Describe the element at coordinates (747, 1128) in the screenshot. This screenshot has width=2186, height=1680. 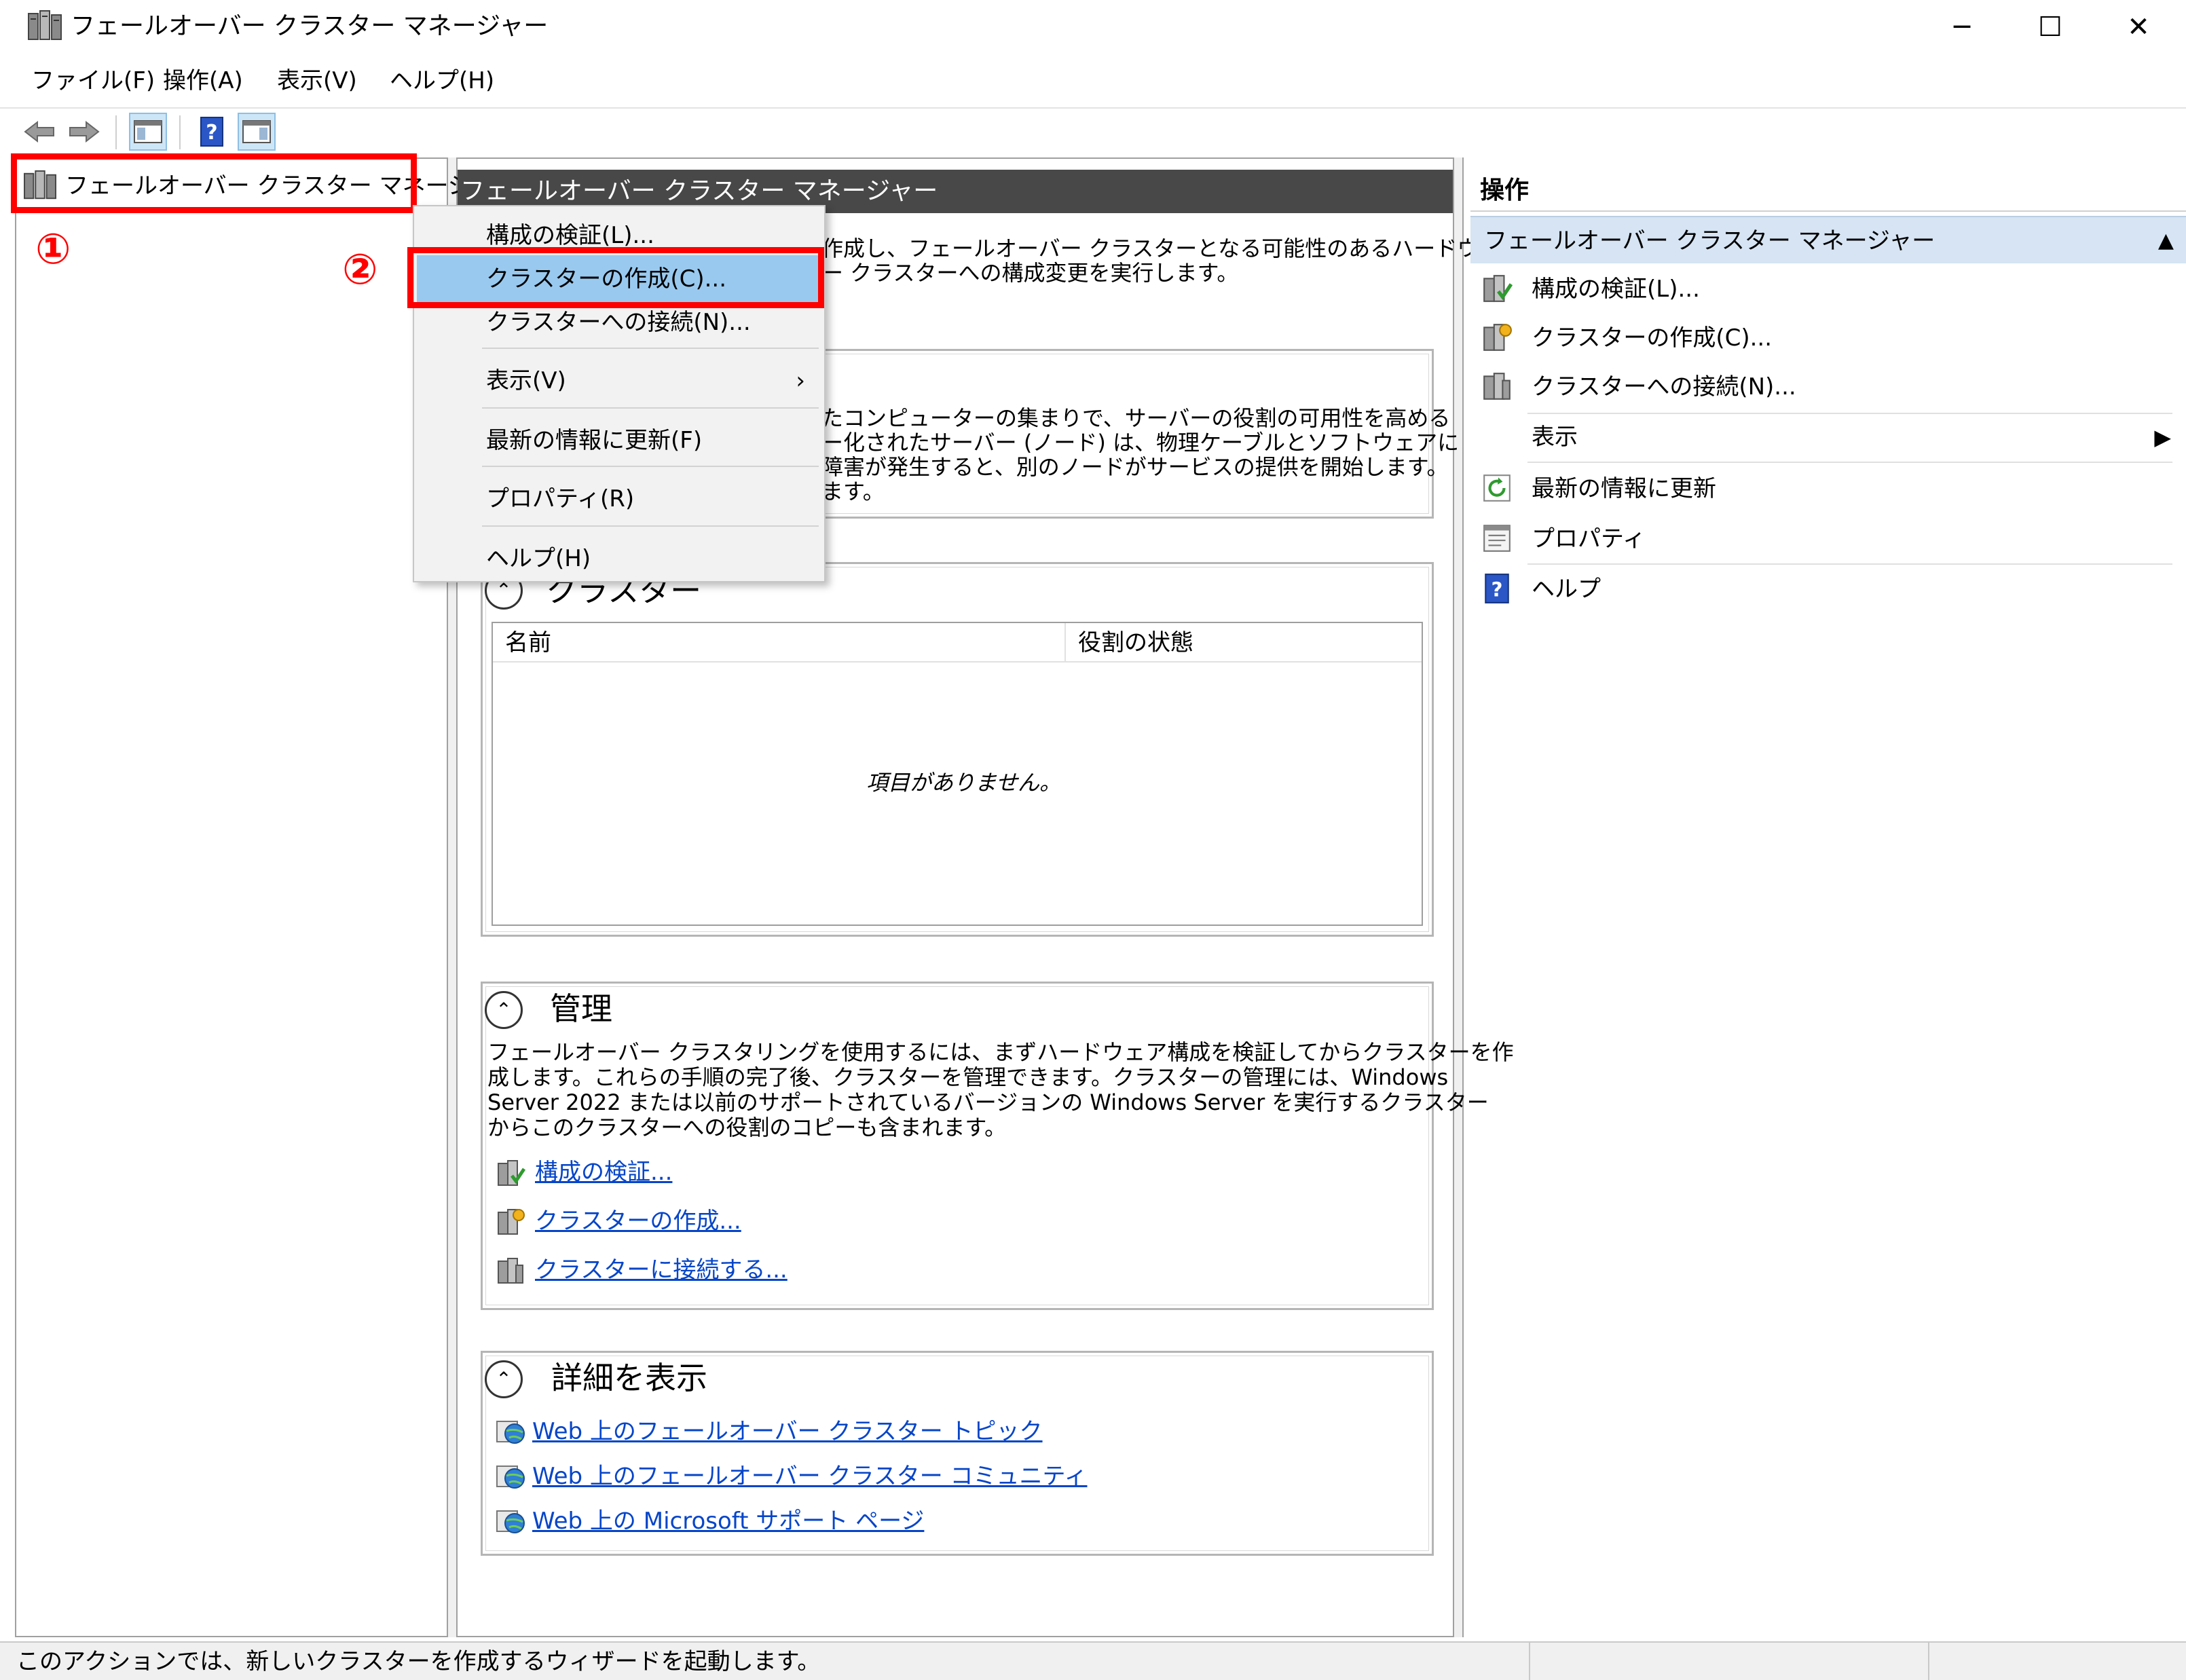
I see `management-text: からこのクラスターへの役割のコピーも含まれます。` at that location.